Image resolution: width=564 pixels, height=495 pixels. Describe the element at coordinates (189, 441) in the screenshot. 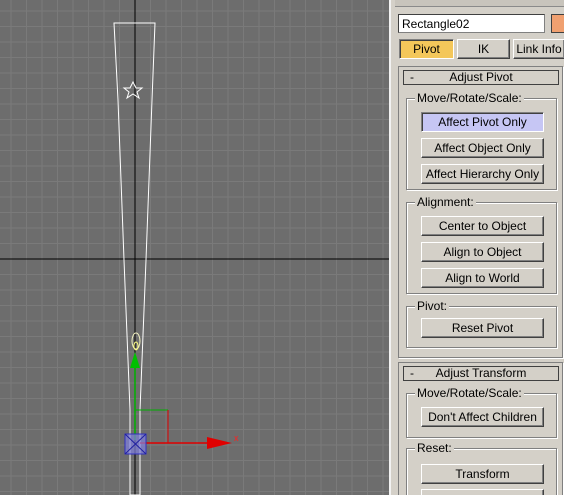

I see `x-axis-arrow: x` at that location.